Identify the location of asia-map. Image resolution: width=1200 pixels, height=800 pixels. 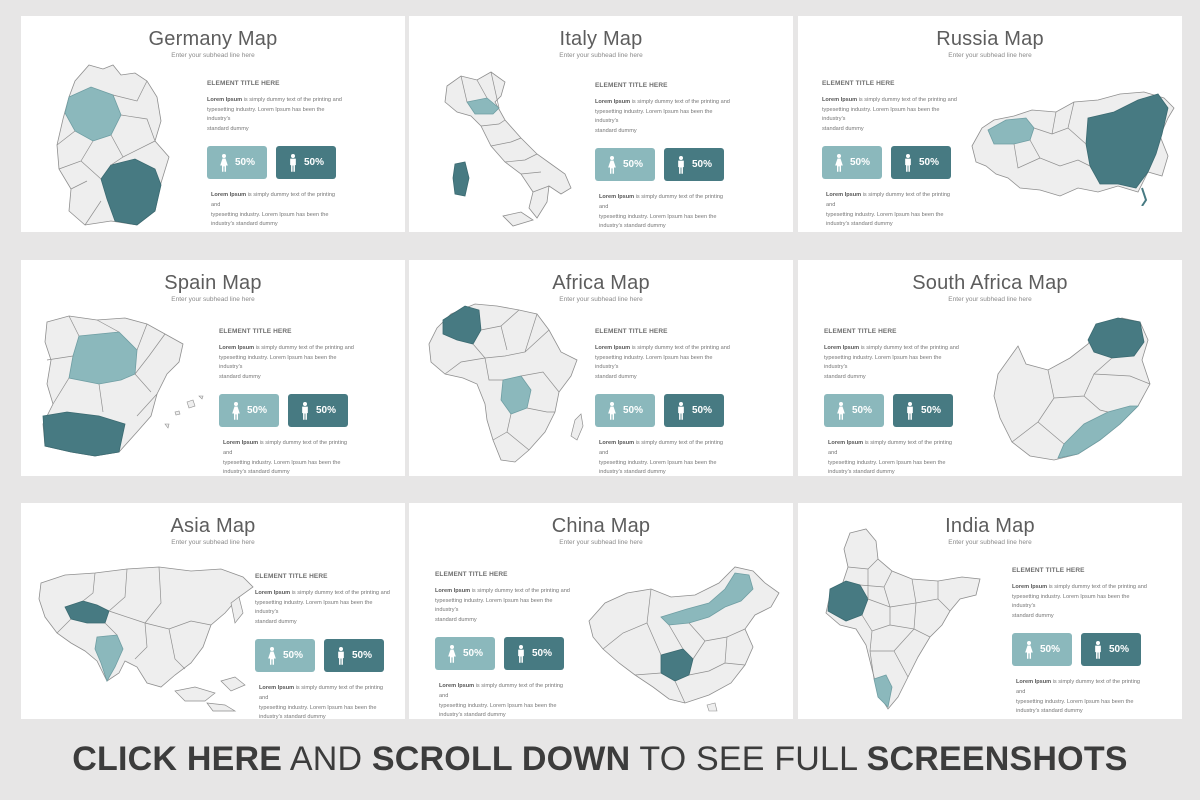
(146, 639).